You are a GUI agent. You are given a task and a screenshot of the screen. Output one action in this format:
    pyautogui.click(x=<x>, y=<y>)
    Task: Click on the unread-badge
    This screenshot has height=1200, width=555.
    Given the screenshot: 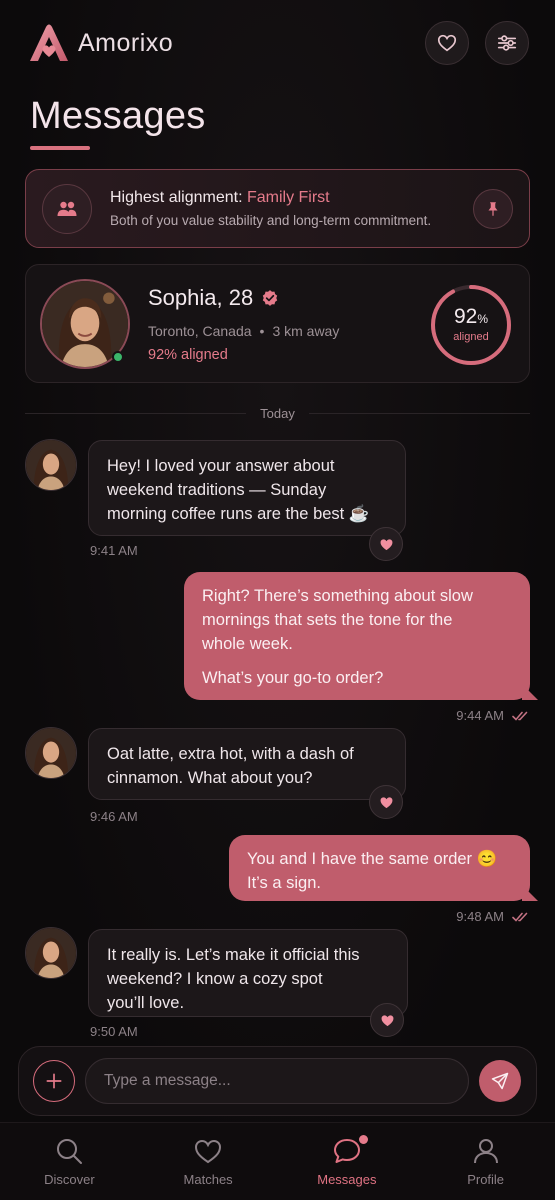 What is the action you would take?
    pyautogui.click(x=363, y=1139)
    